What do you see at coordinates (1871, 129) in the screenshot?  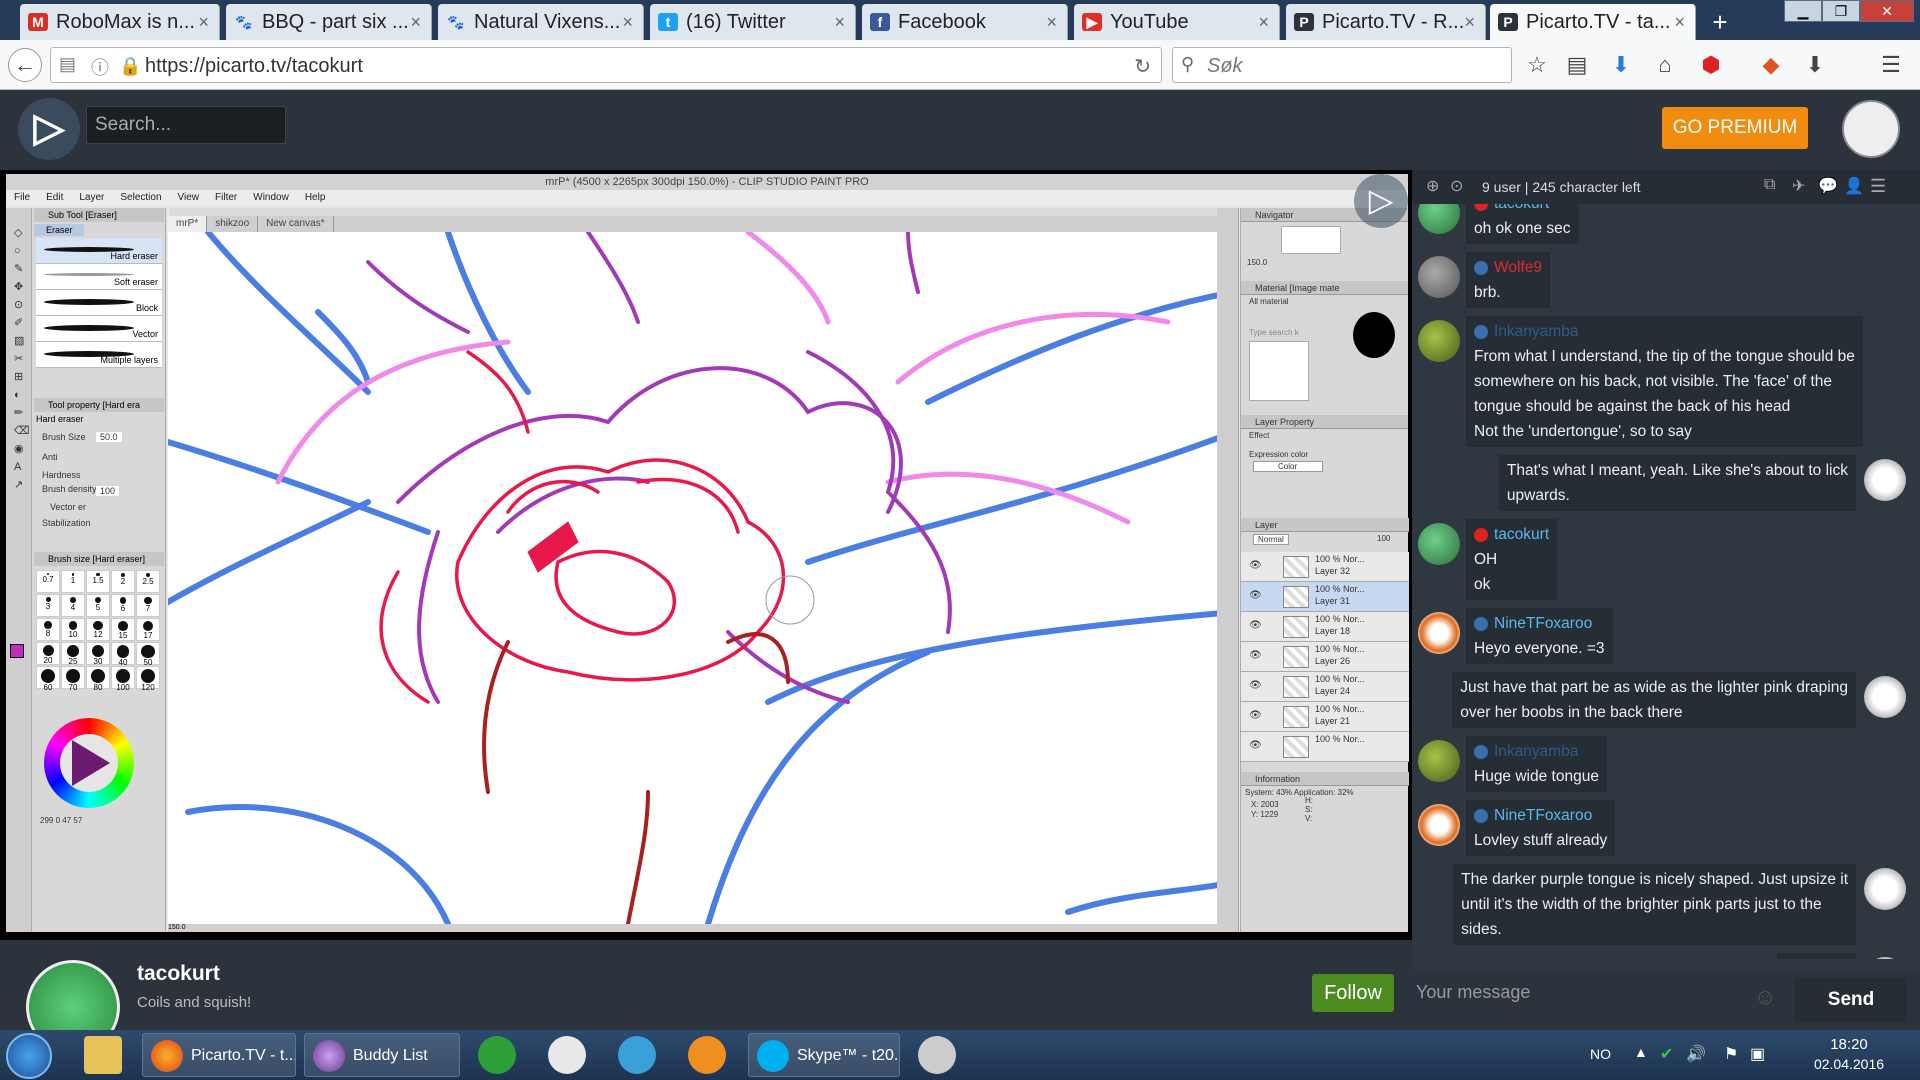 I see `user-avatar` at bounding box center [1871, 129].